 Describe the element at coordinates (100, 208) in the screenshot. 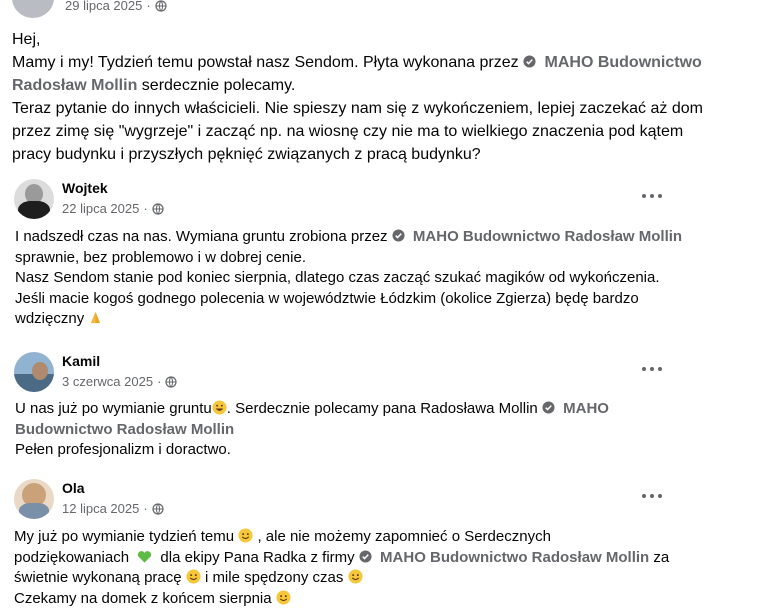

I see `comment-date: 22 lipca 2025` at that location.